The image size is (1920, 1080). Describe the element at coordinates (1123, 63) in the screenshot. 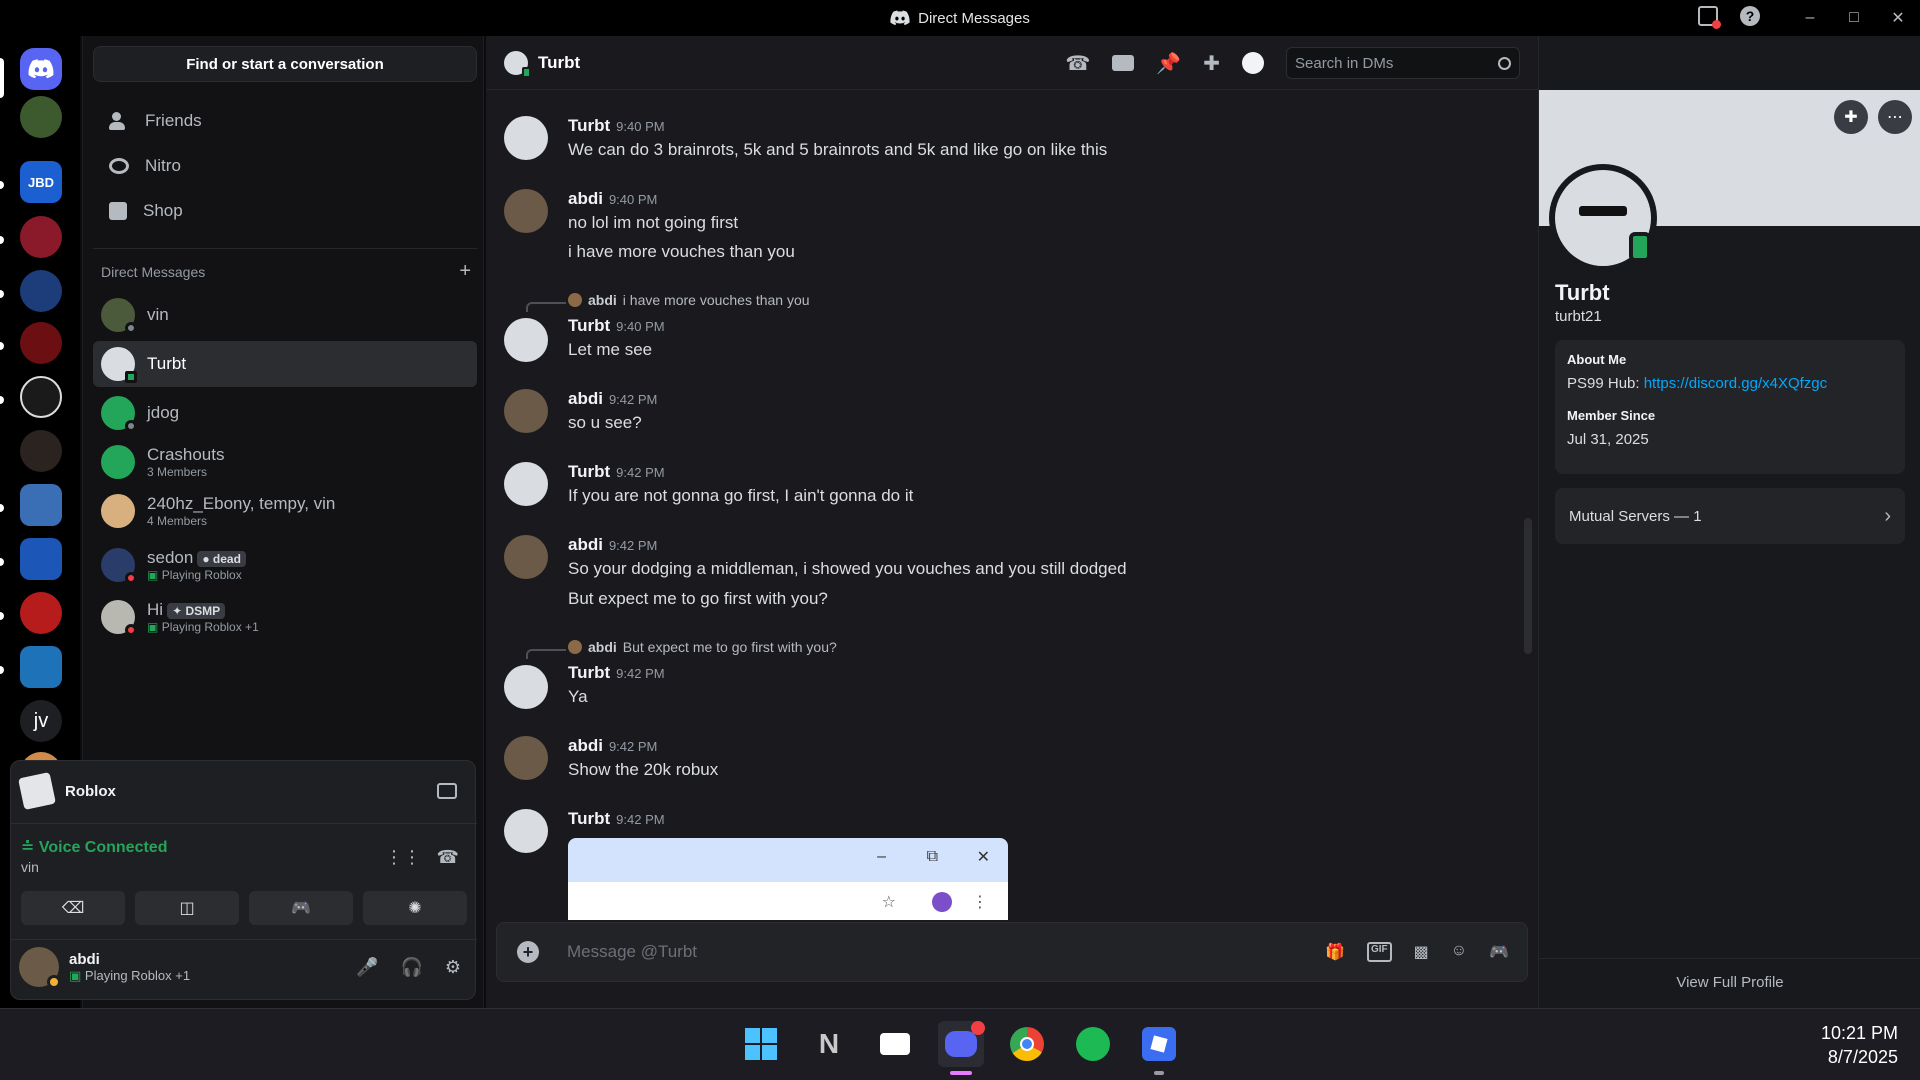

I see `video-call-icon` at that location.